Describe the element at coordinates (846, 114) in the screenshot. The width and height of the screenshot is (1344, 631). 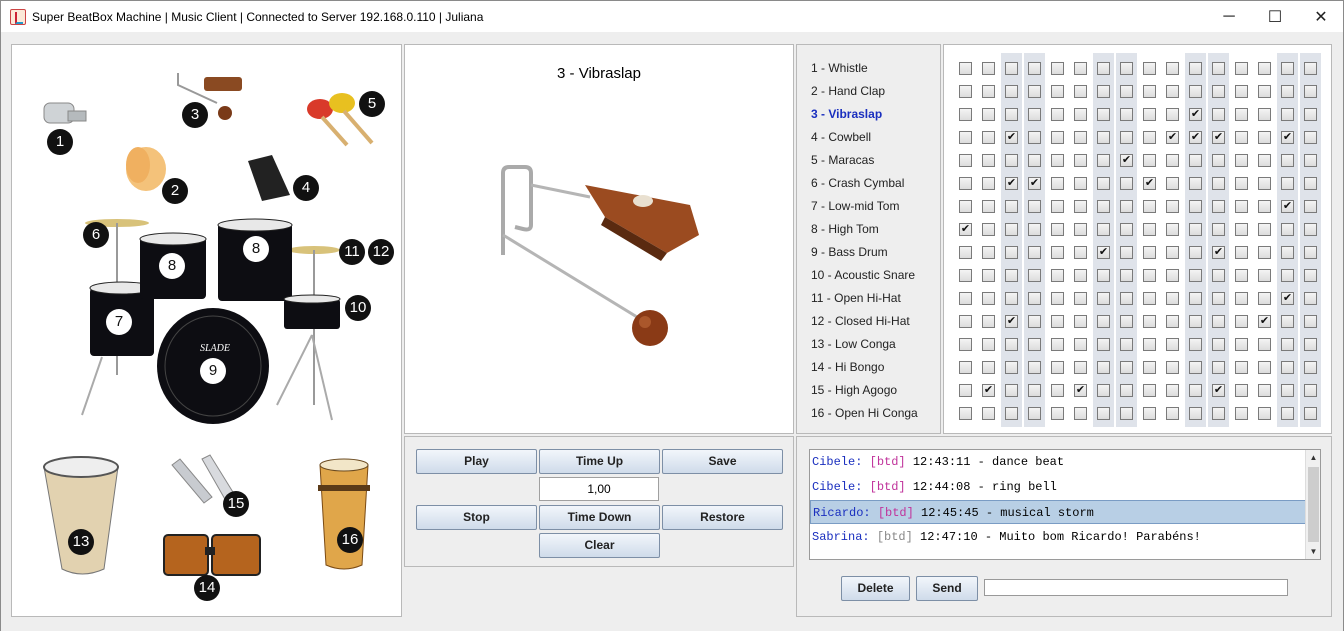
I see `instrument-name-item: 3 - Vibraslap` at that location.